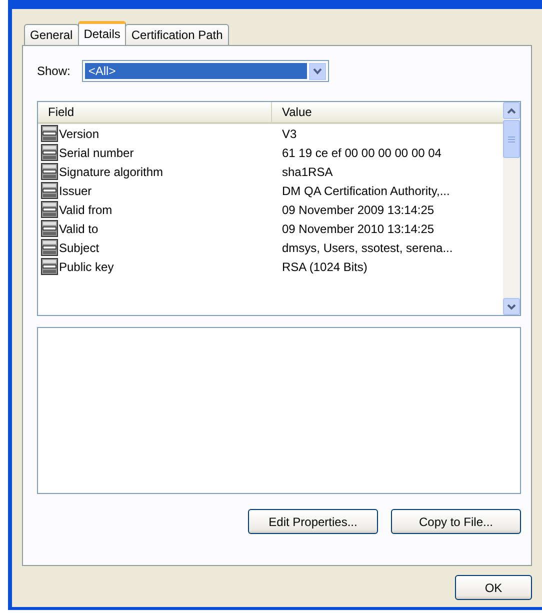 This screenshot has width=542, height=613. I want to click on field-name: Valid from, so click(85, 209).